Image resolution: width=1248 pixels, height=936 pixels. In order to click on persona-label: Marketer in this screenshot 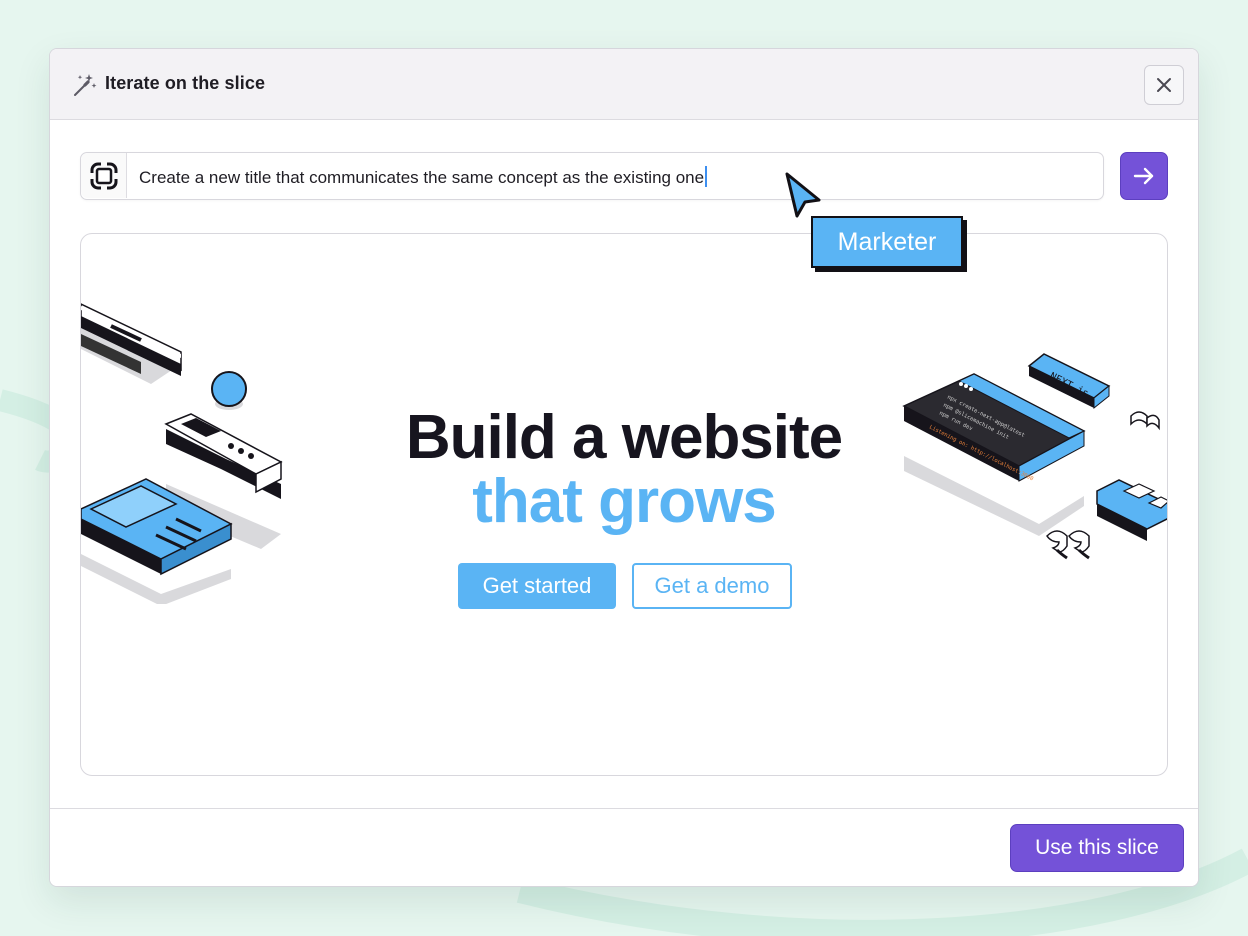, I will do `click(887, 242)`.